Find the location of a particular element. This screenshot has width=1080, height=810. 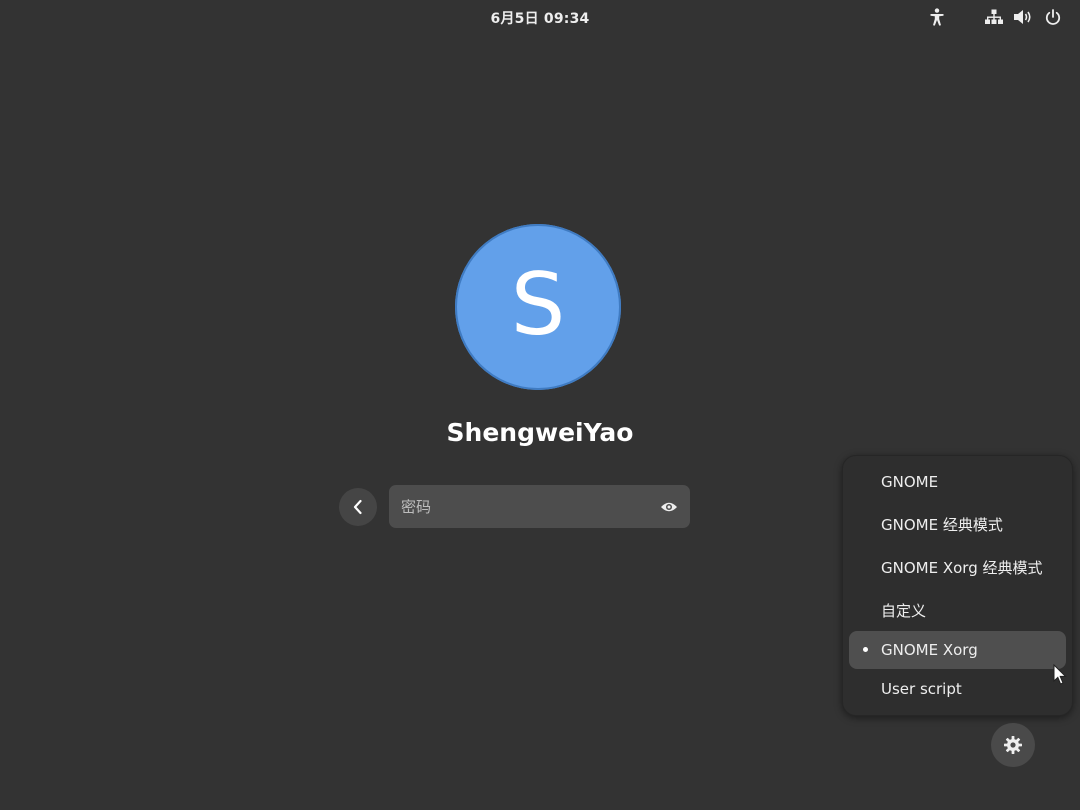

chevron-left-icon is located at coordinates (357, 507).